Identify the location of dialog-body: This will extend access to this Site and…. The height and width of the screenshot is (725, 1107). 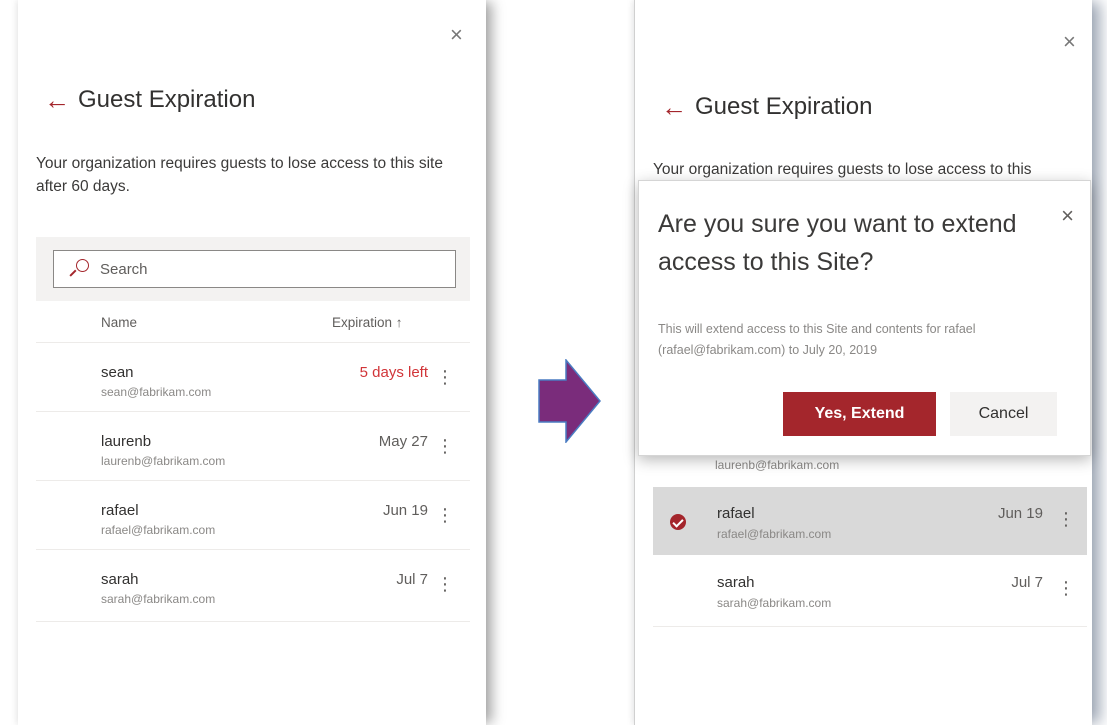
(817, 339).